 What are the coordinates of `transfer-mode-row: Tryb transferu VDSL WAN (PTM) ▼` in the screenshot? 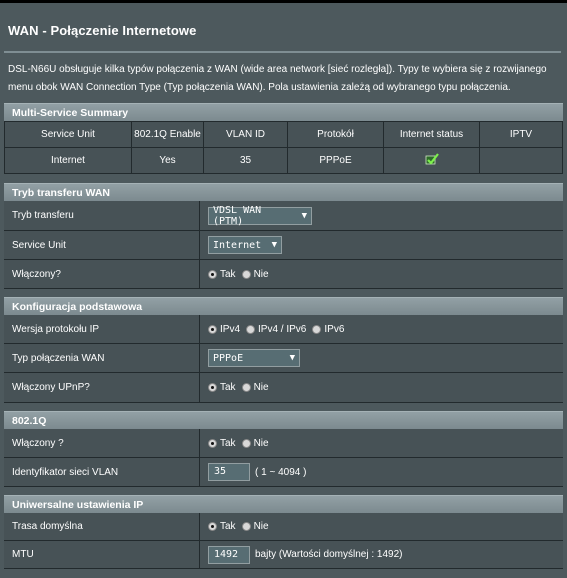 It's located at (283, 216).